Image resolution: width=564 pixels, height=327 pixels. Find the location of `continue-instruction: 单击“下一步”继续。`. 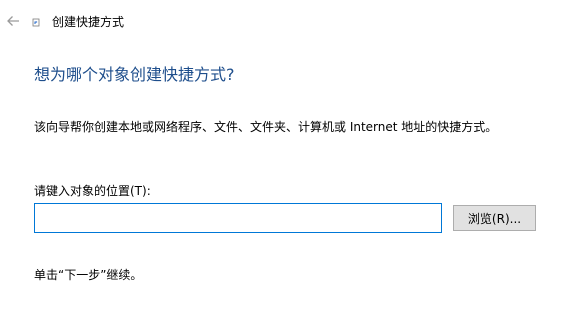

continue-instruction: 单击“下一步”继续。 is located at coordinates (88, 275).